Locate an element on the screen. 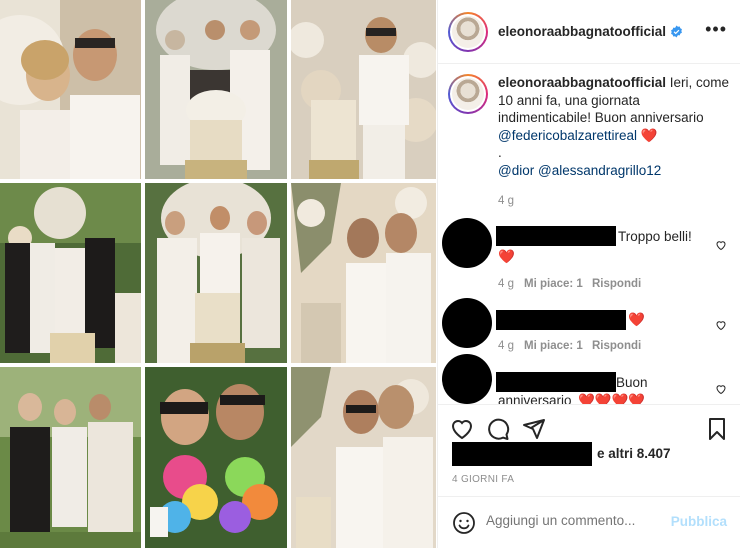  heart-emoji: ❤️❤️❤️❤️ is located at coordinates (612, 398).